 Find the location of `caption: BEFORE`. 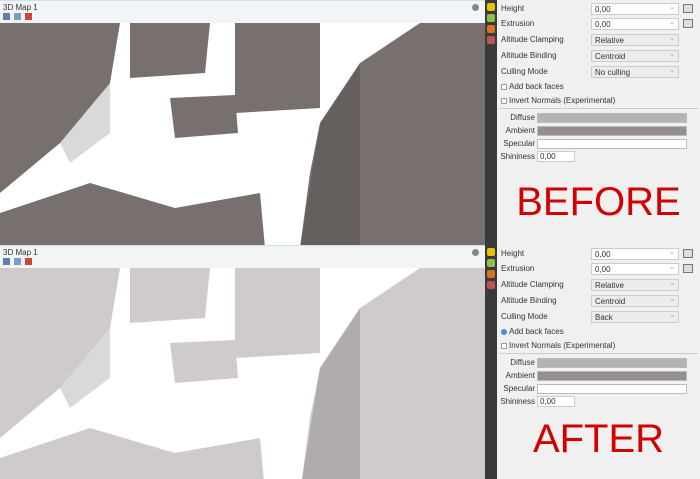

caption: BEFORE is located at coordinates (598, 202).